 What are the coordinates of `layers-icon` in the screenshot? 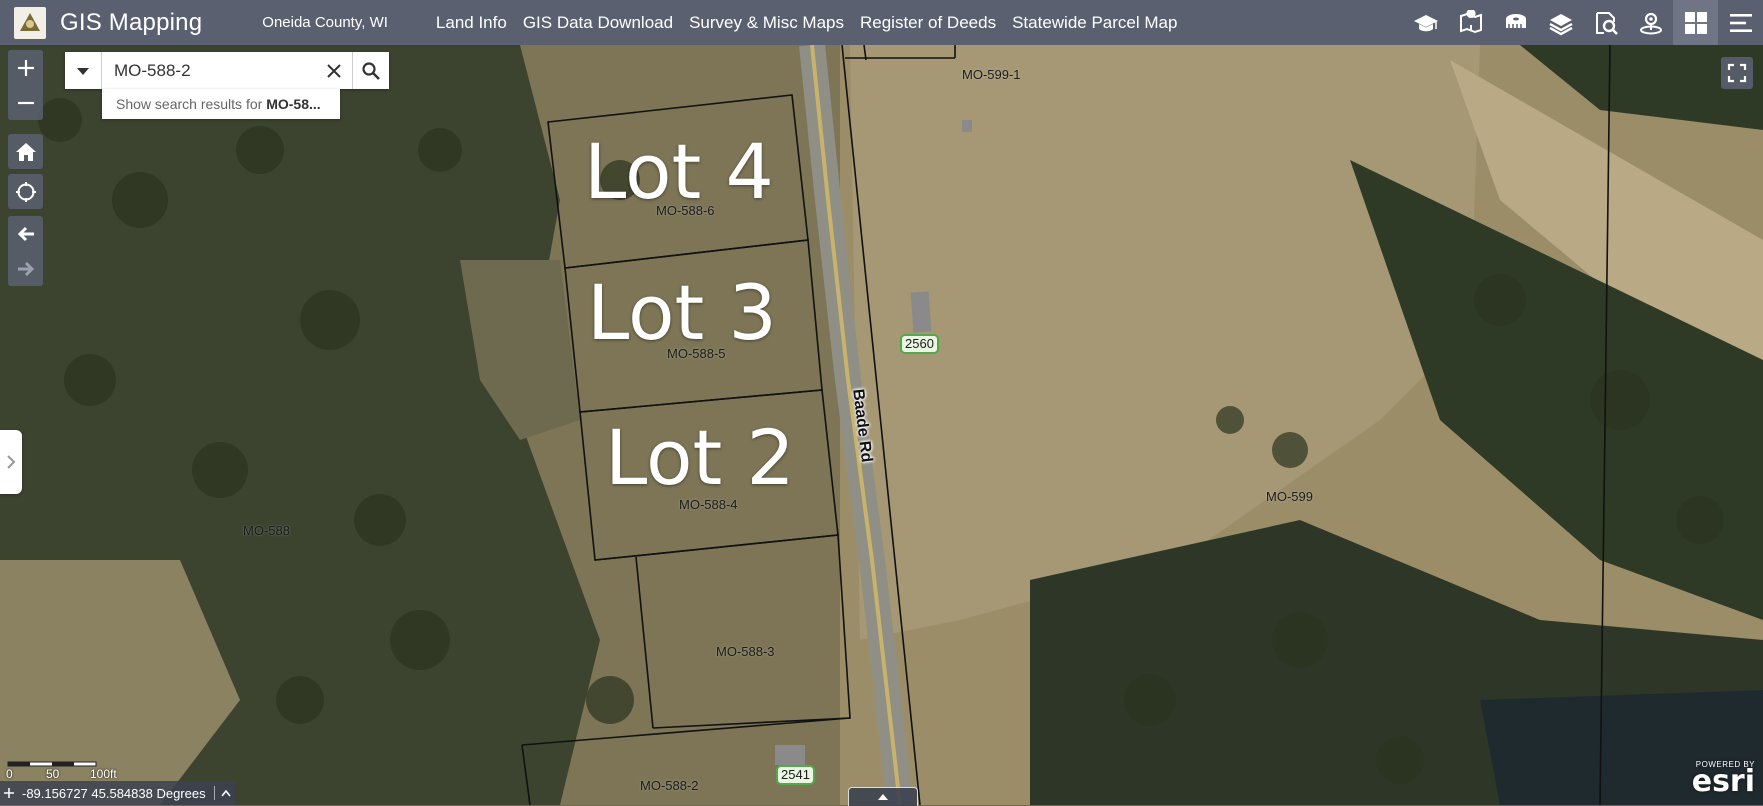 It's located at (1560, 22).